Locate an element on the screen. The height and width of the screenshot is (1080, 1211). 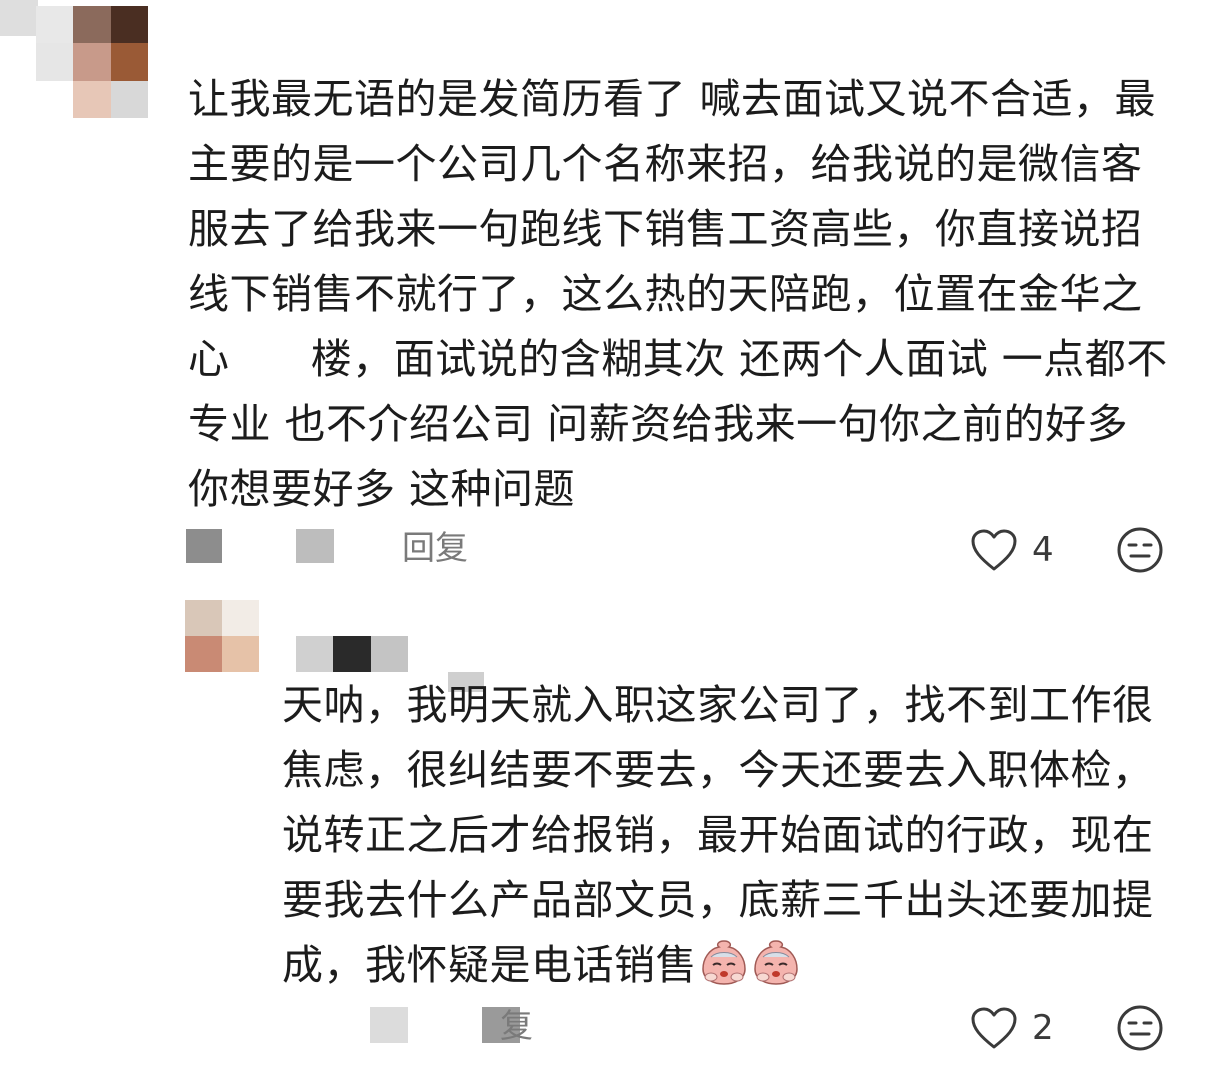
like-button: 2 is located at coordinates (1012, 1028).